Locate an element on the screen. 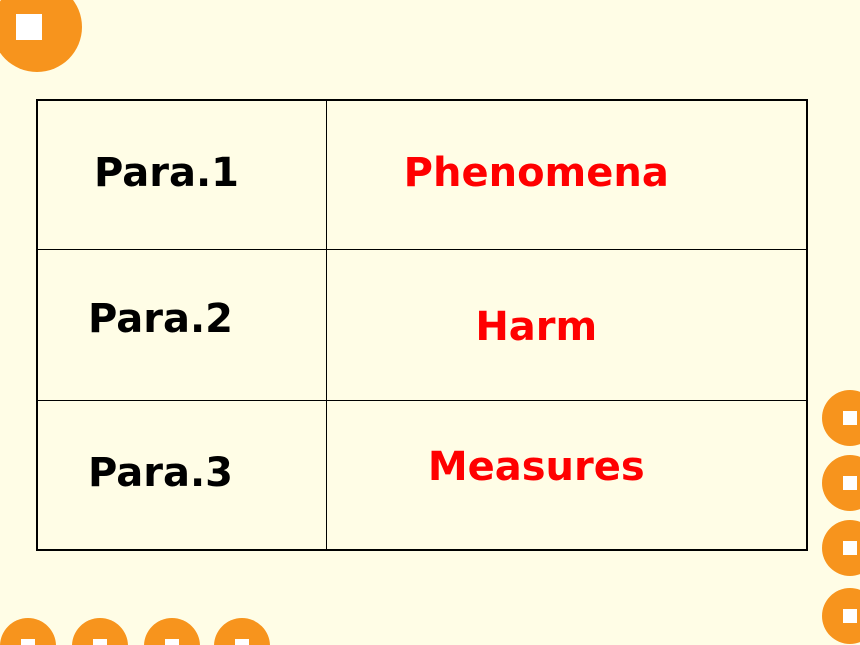 This screenshot has width=860, height=645. topic-cell: Harm is located at coordinates (565, 325).